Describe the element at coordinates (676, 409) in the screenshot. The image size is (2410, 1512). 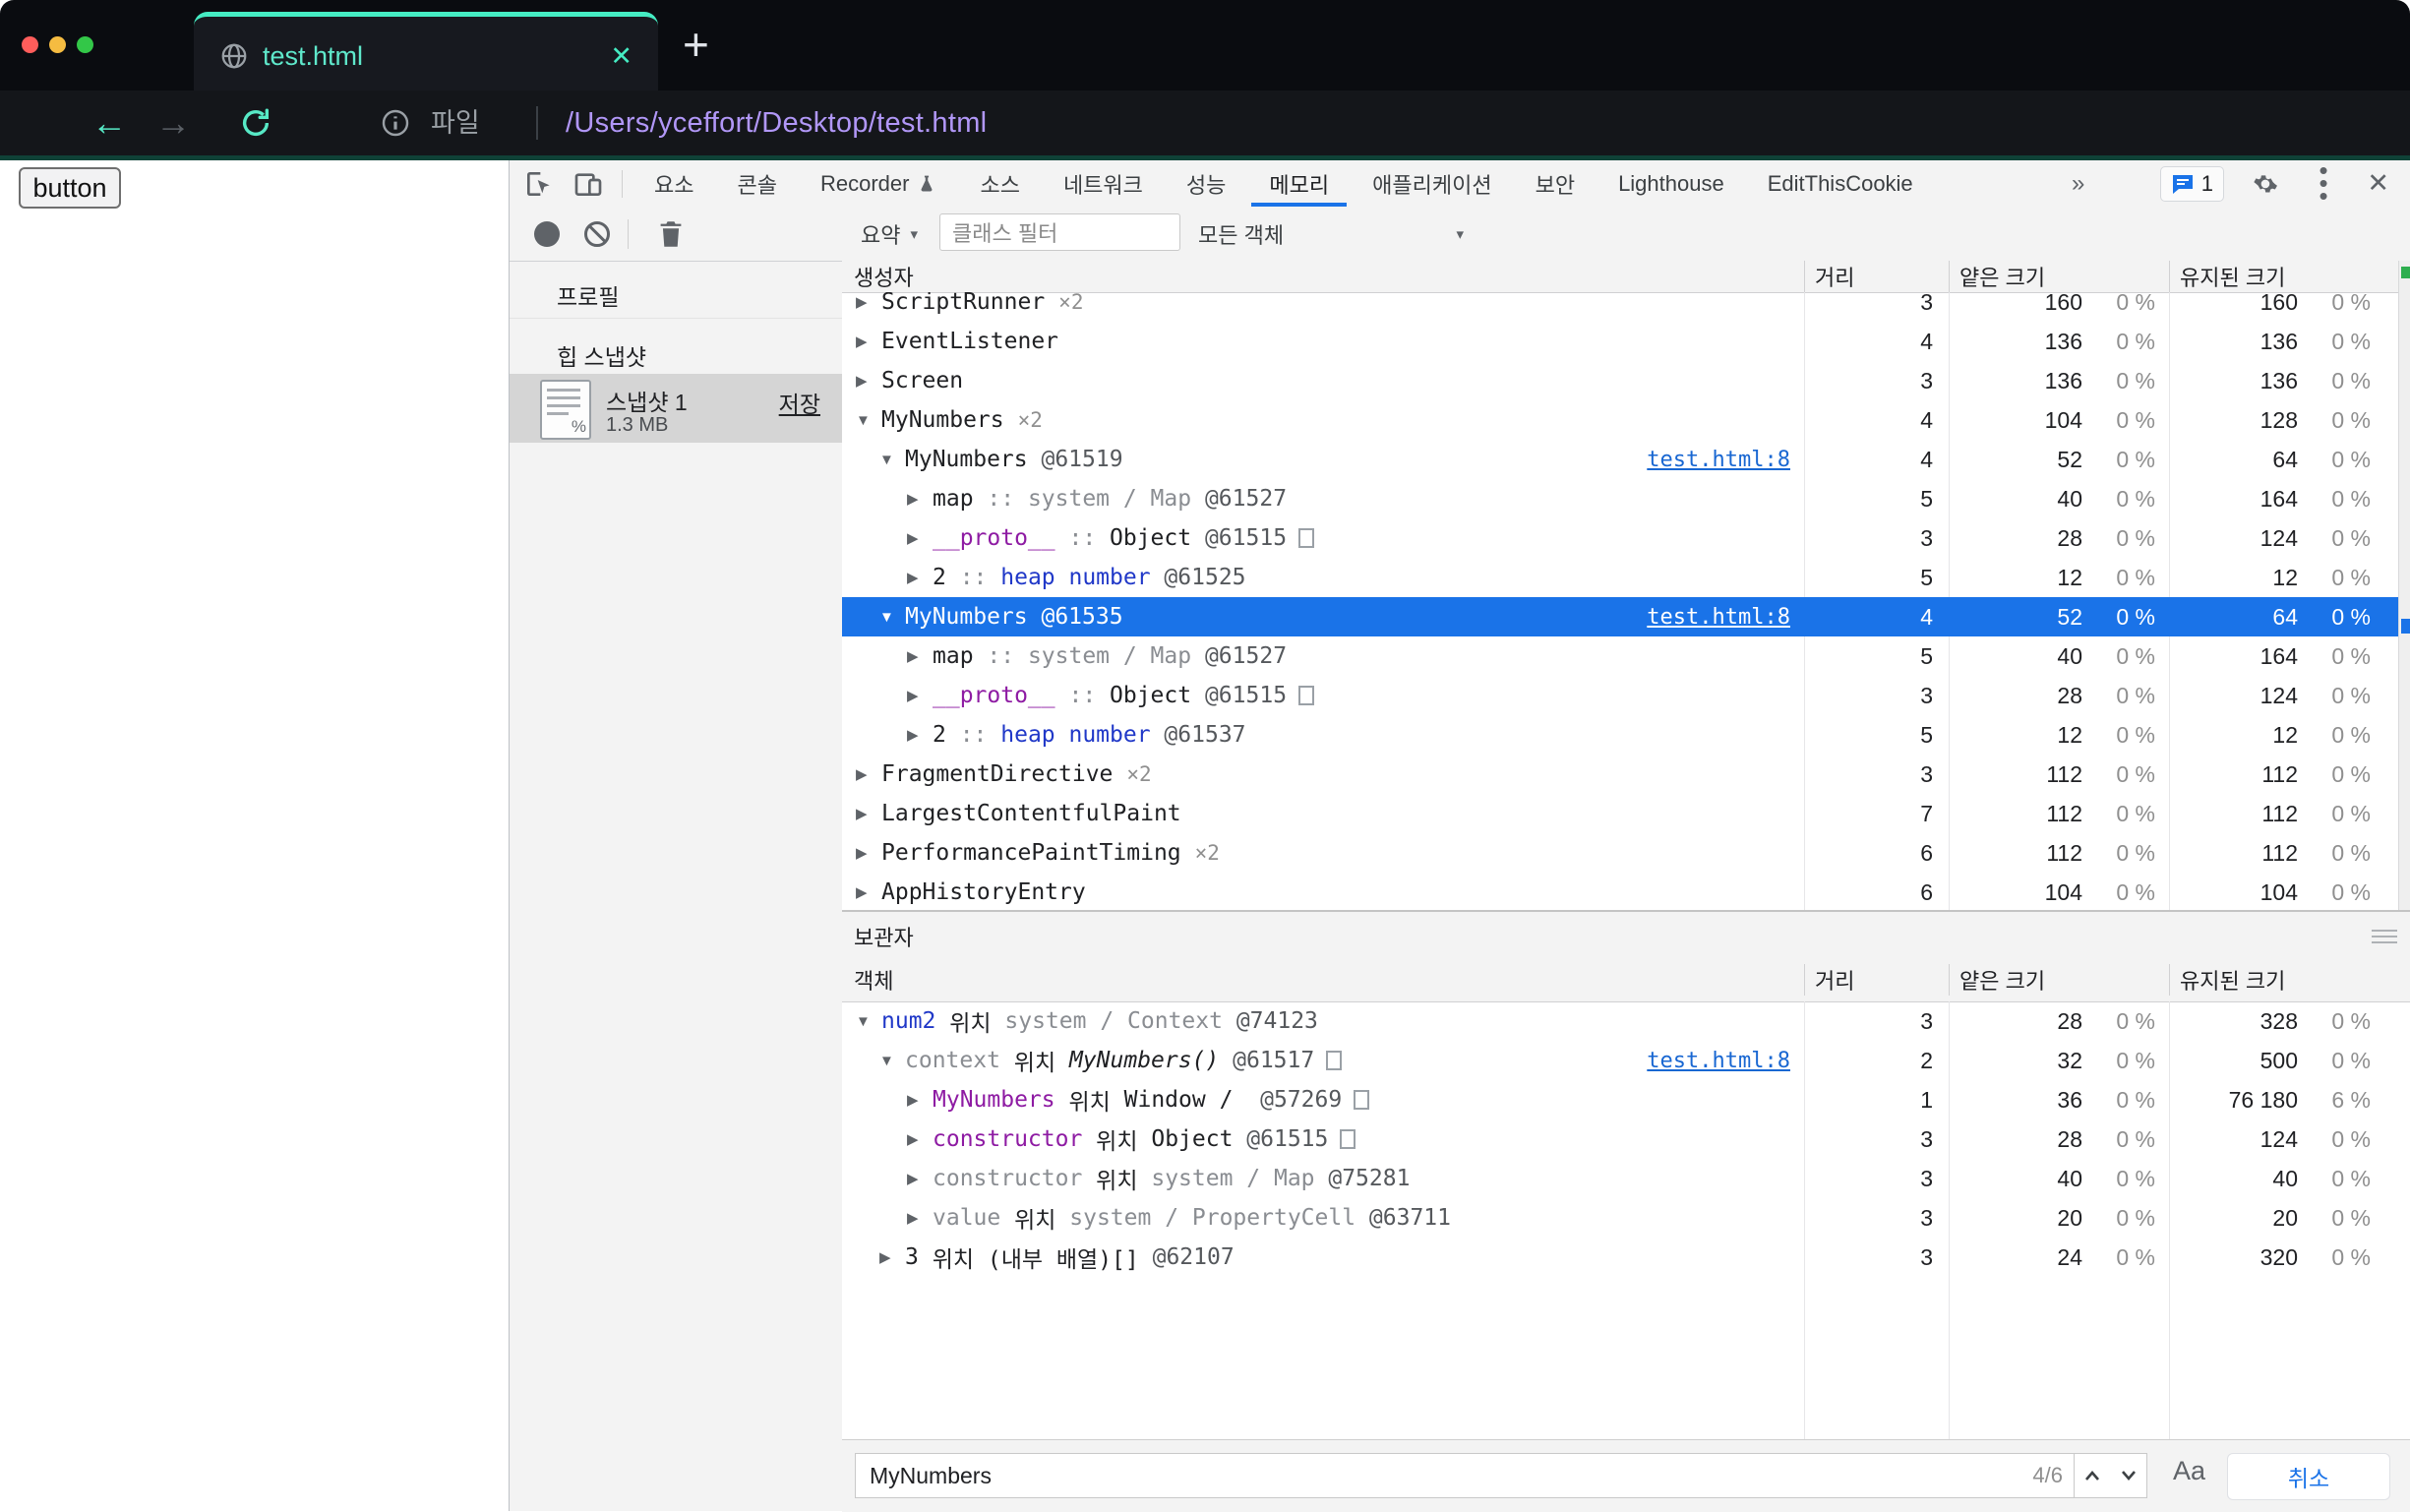
I see `snapshot-item: % 스냅샷 1 1.3 MB 저장` at that location.